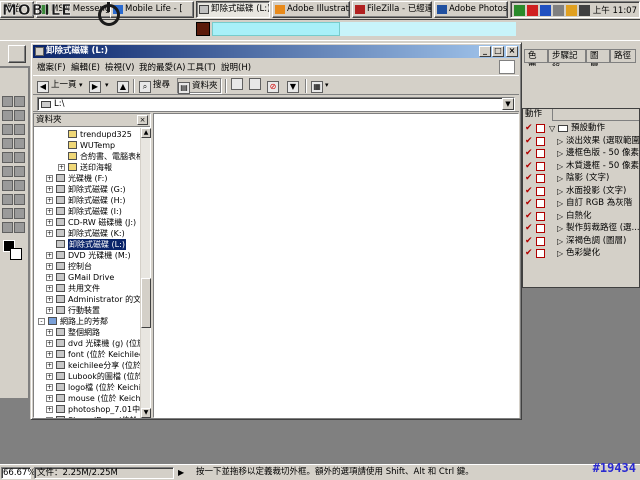 The height and width of the screenshot is (480, 640). I want to click on copy-to-button, so click(256, 86).